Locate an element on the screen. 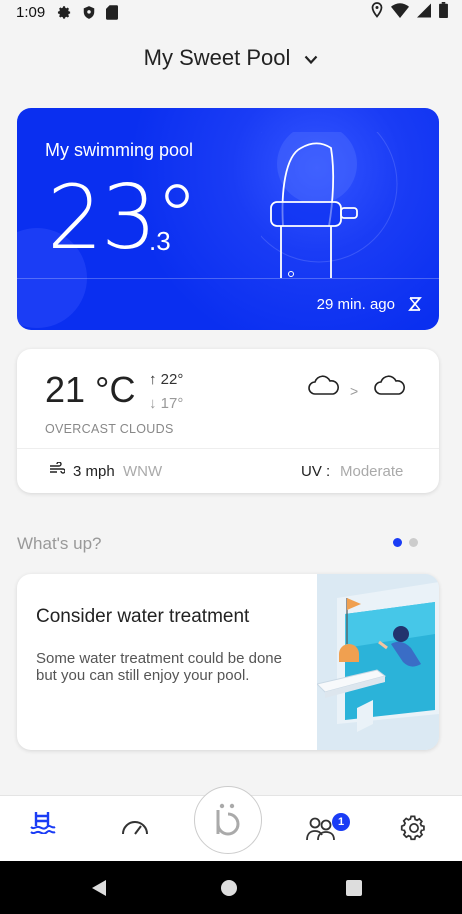  brand-logo-icon is located at coordinates (228, 819).